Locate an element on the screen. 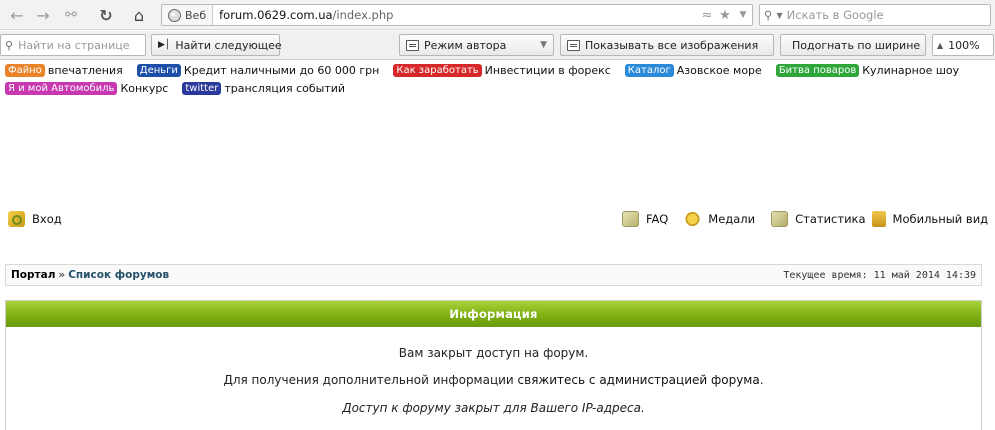 The width and height of the screenshot is (995, 430). rss-icon: ≈ is located at coordinates (707, 15).